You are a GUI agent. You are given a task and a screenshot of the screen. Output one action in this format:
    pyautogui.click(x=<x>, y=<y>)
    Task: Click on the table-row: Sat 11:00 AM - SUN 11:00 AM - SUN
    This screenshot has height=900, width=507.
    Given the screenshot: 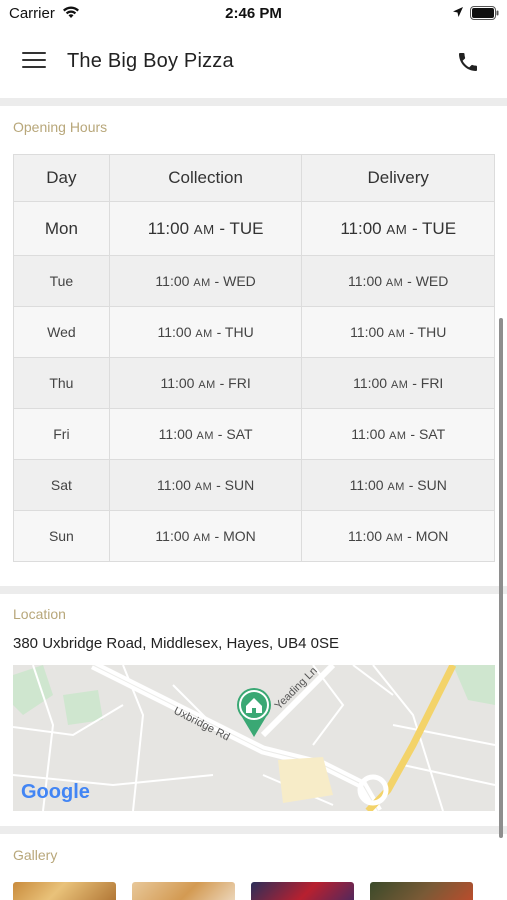 What is the action you would take?
    pyautogui.click(x=254, y=485)
    